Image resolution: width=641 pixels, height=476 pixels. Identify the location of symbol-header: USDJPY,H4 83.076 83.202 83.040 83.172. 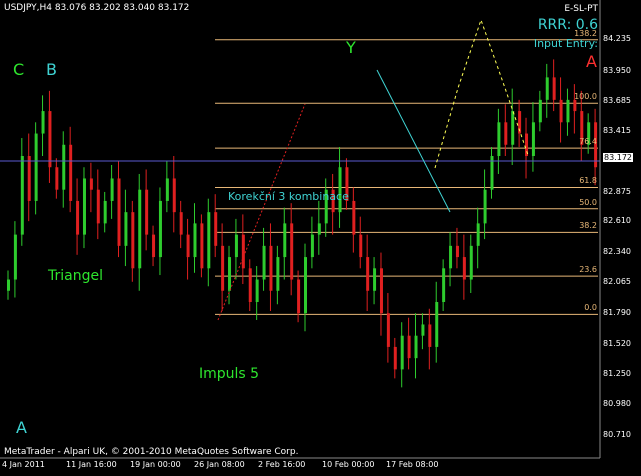
(97, 8).